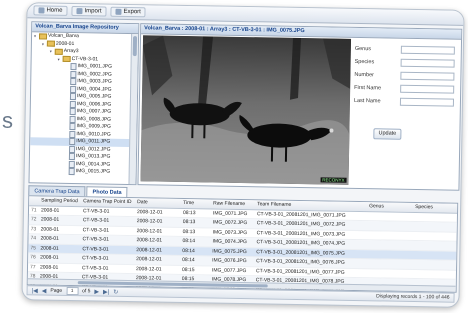  What do you see at coordinates (368, 87) in the screenshot?
I see `form-label: First Name` at bounding box center [368, 87].